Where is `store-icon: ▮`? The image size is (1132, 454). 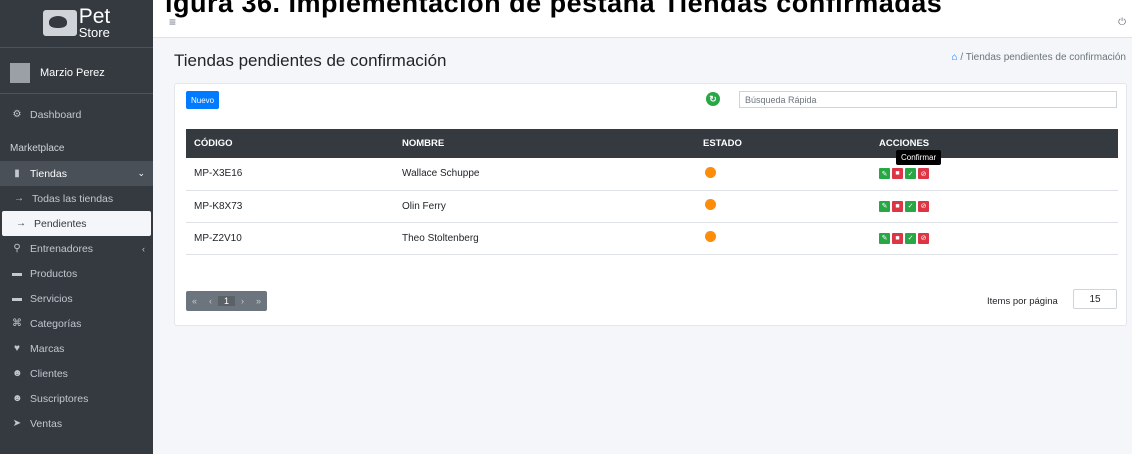 store-icon: ▮ is located at coordinates (17, 173).